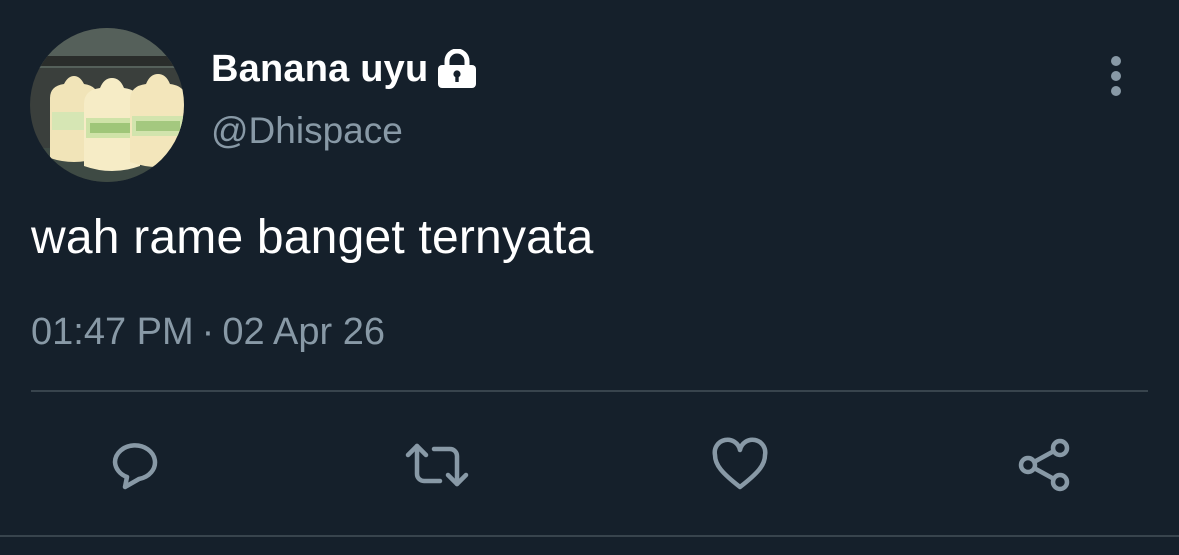 The width and height of the screenshot is (1179, 555). What do you see at coordinates (307, 131) in the screenshot?
I see `user-handle: @Dhispace` at bounding box center [307, 131].